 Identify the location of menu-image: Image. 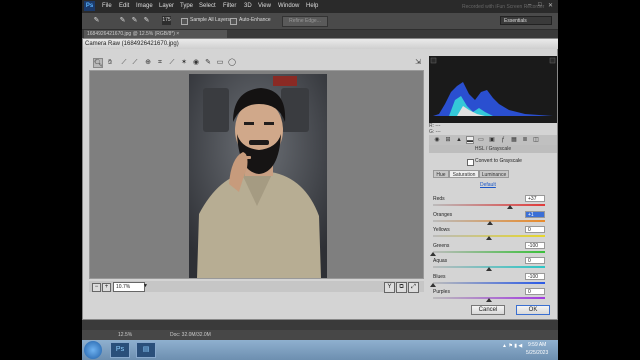
(144, 6).